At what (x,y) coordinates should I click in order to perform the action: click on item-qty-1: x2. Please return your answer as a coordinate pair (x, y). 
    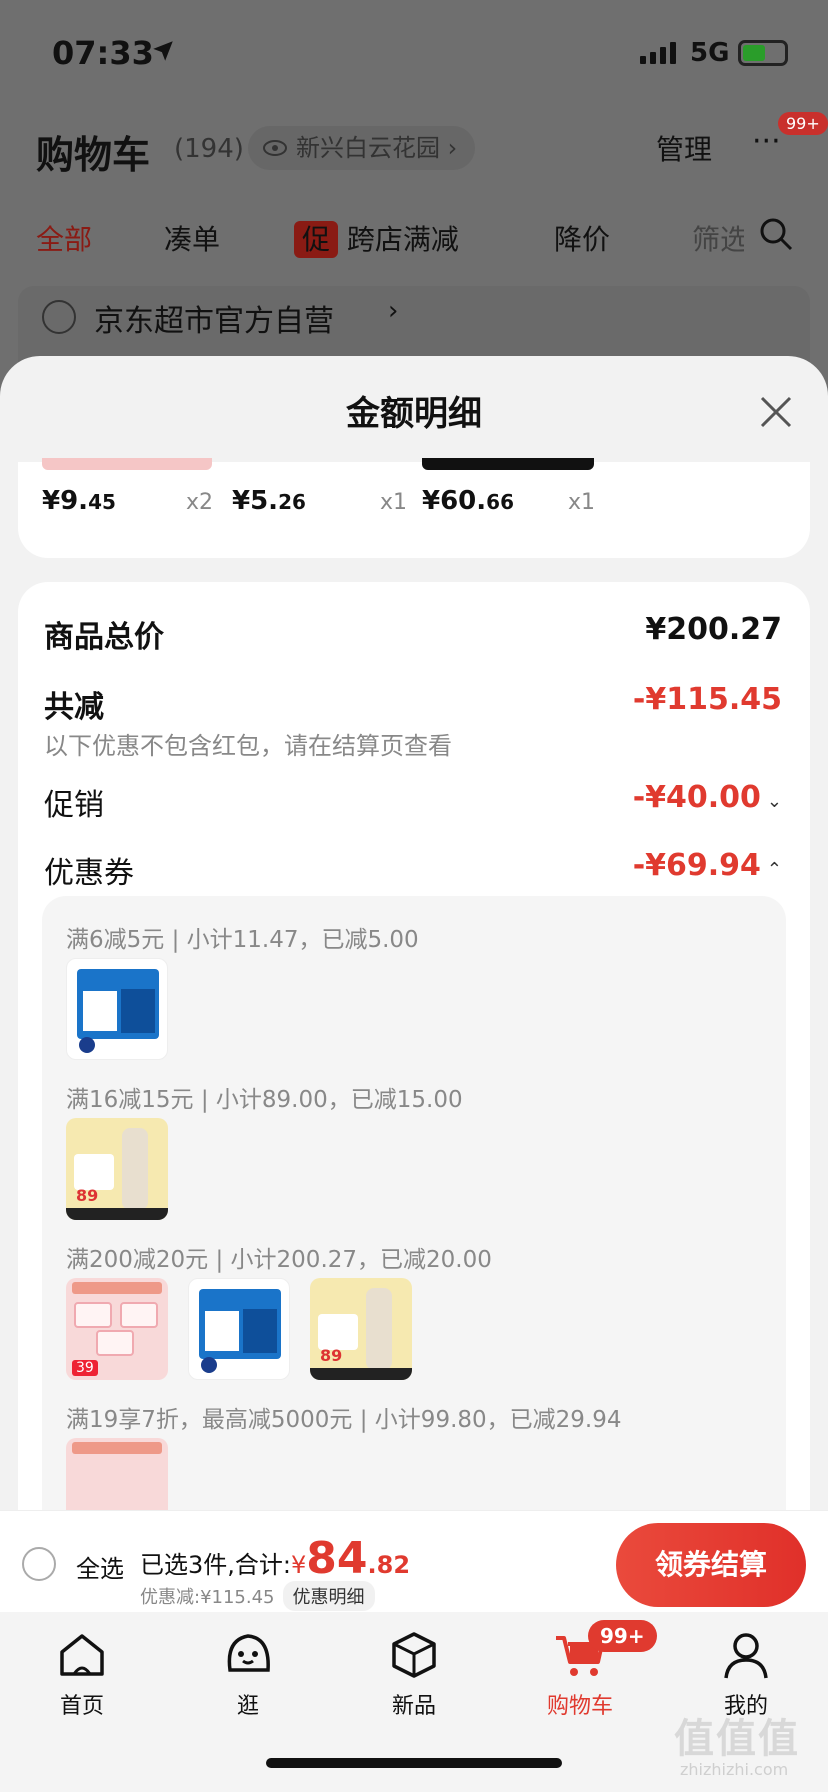
    Looking at the image, I should click on (200, 502).